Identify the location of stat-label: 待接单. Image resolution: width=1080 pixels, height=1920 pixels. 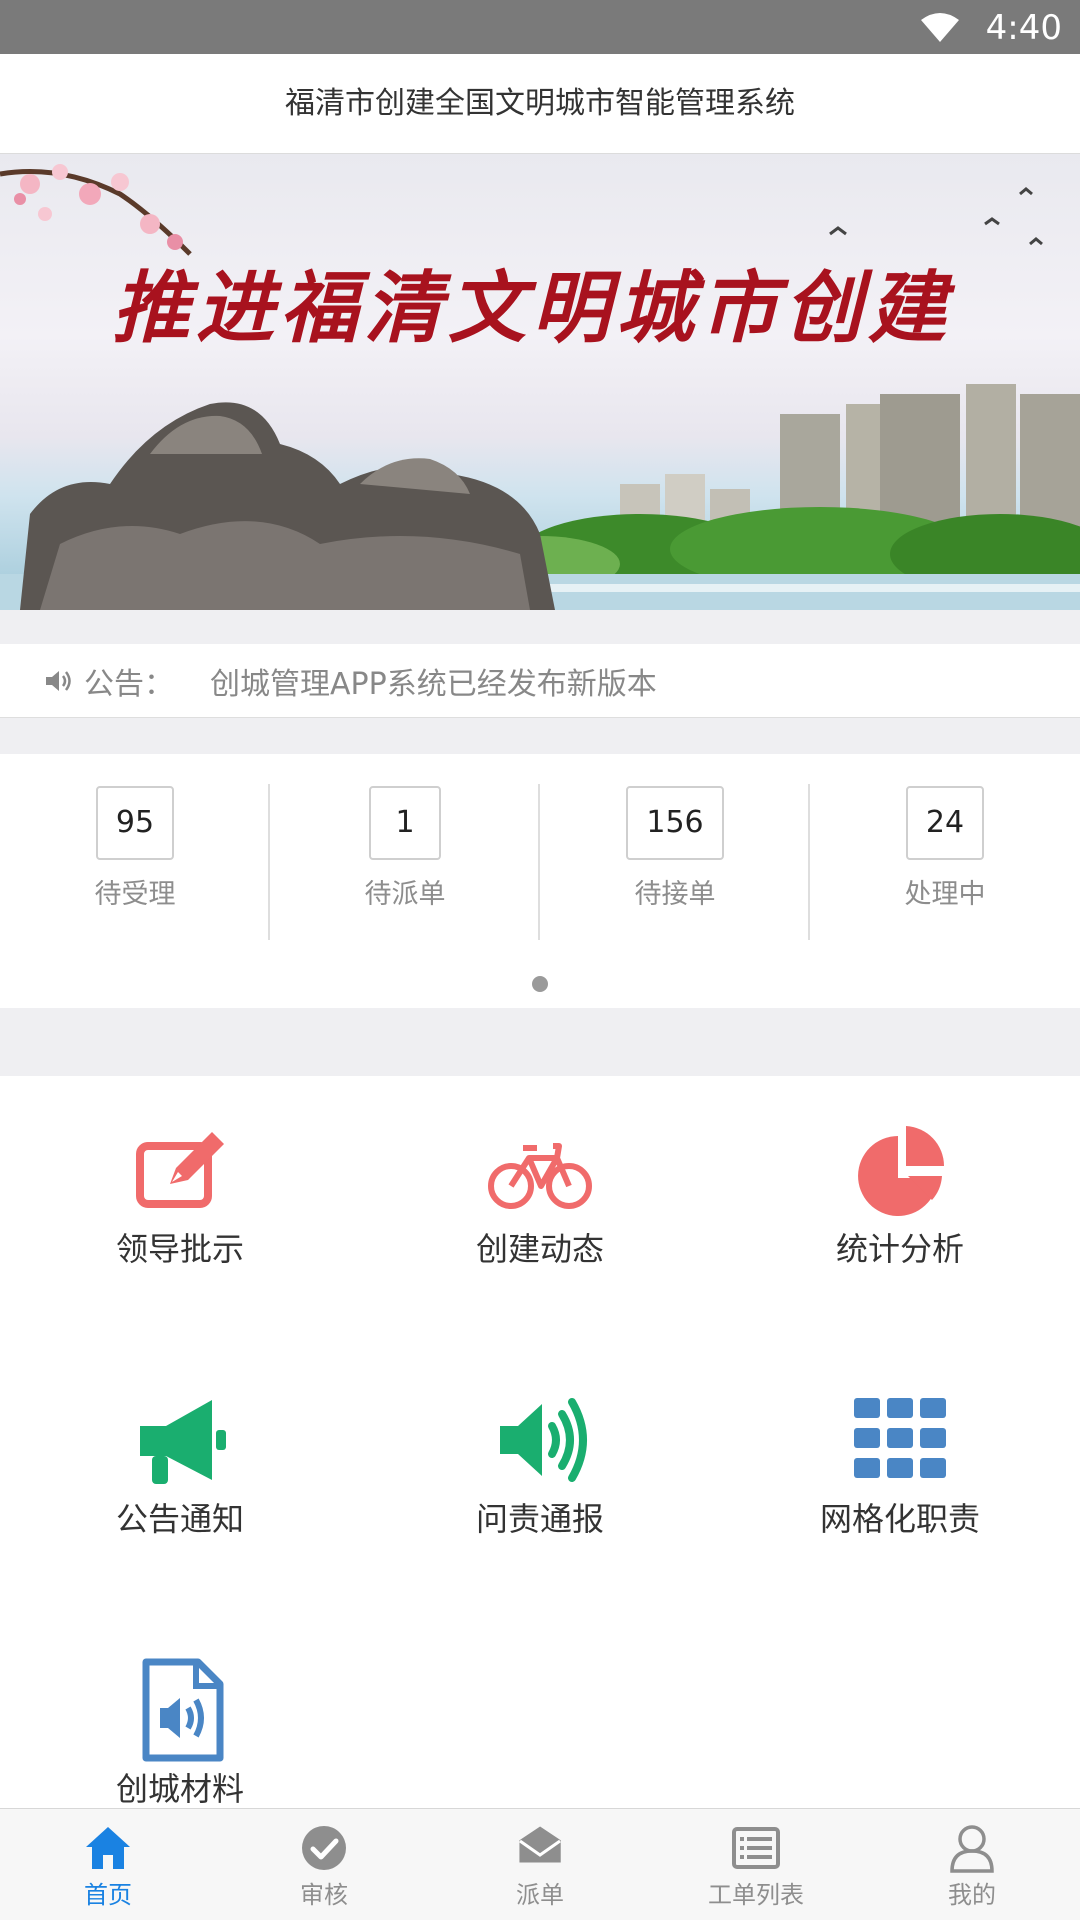
(675, 894).